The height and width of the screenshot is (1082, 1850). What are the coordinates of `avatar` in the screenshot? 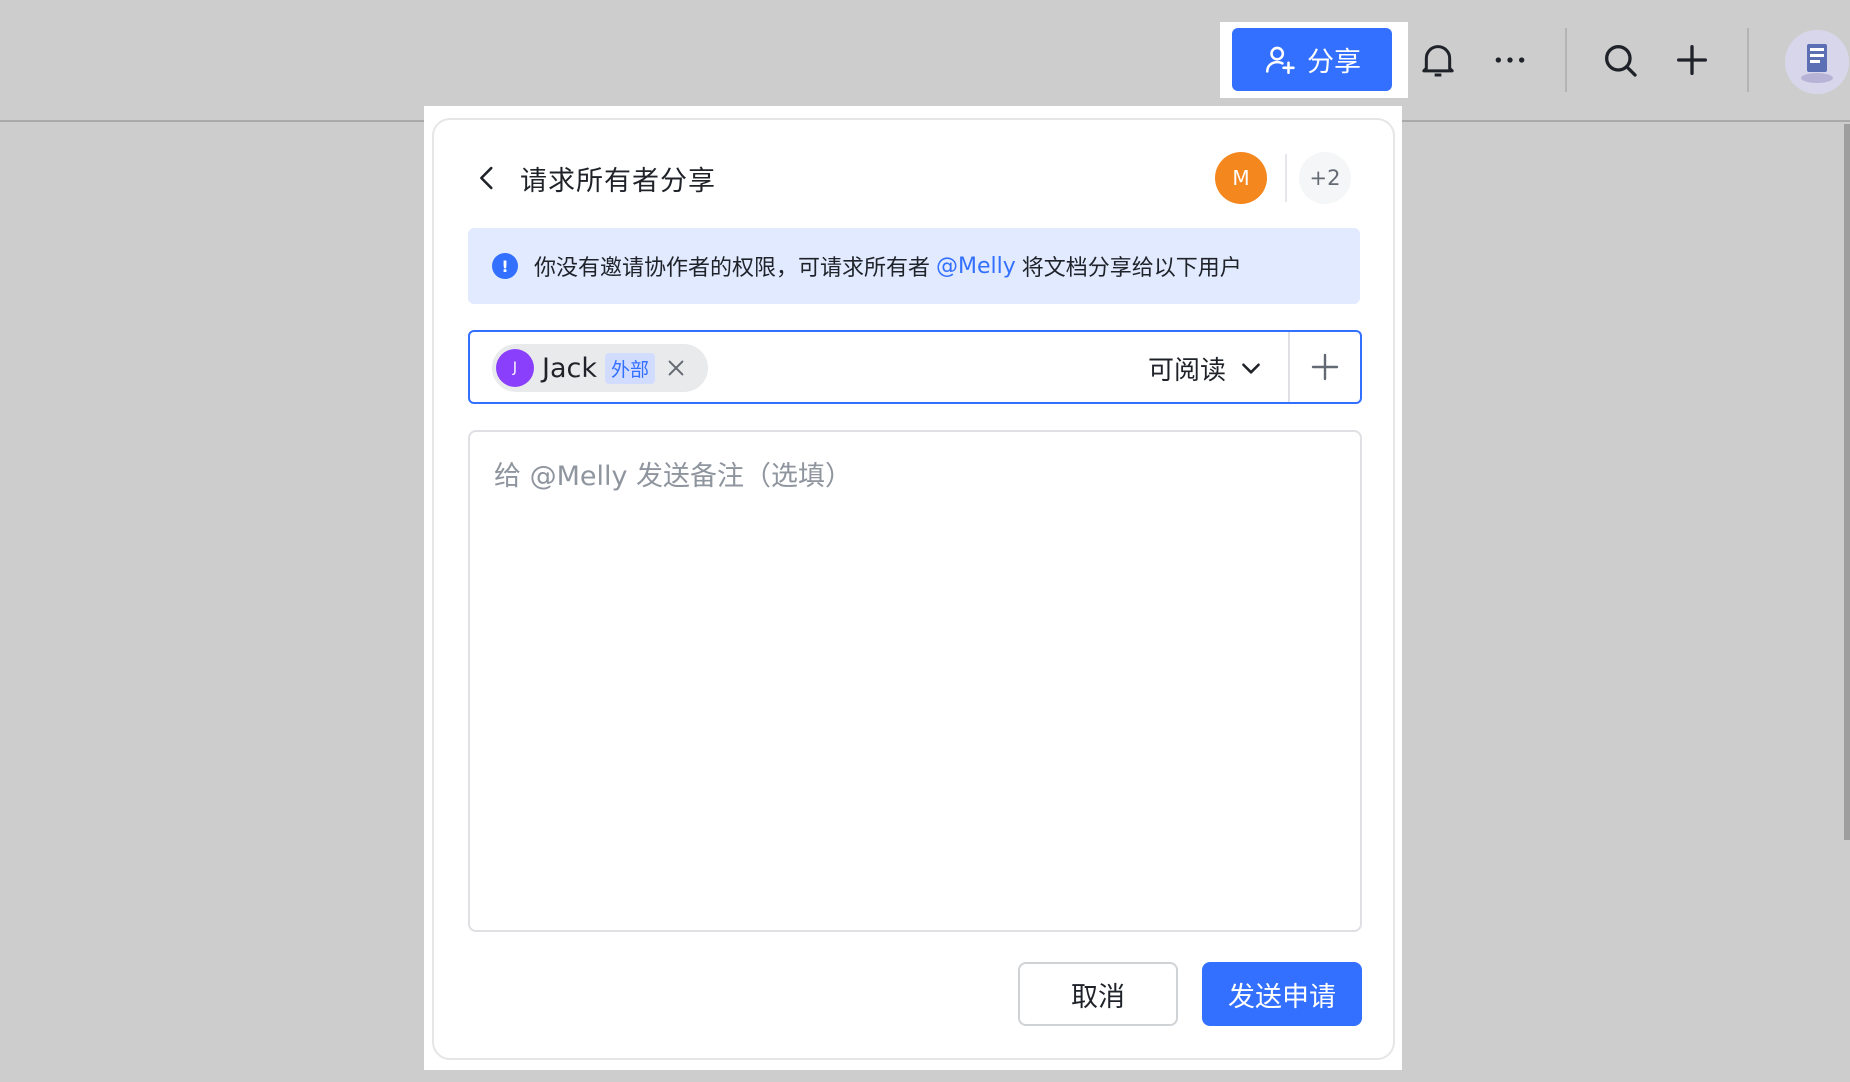 It's located at (1817, 62).